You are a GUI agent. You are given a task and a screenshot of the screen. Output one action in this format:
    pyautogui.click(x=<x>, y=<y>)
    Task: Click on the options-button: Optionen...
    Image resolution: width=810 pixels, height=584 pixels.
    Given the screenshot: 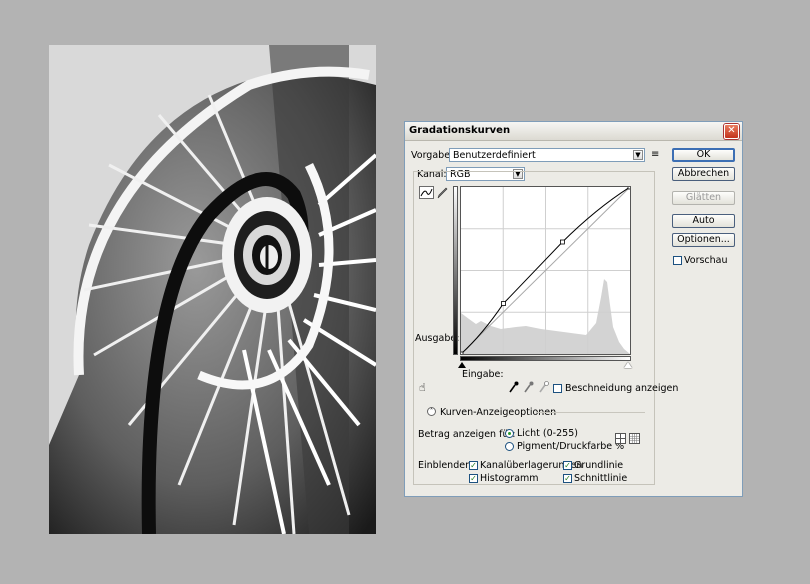 What is the action you would take?
    pyautogui.click(x=703, y=240)
    